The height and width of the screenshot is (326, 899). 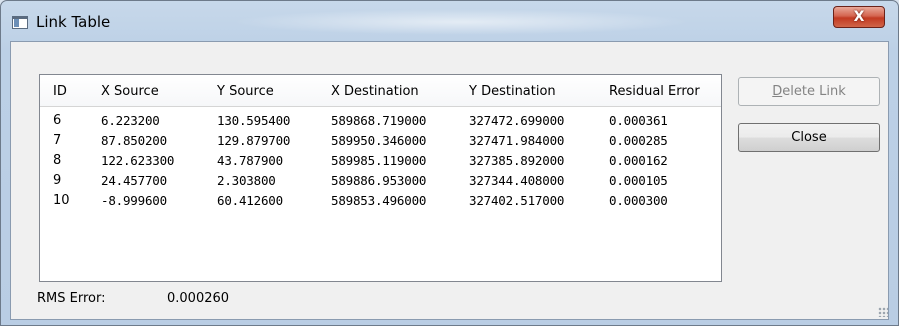 What do you see at coordinates (883, 312) in the screenshot?
I see `resize-grip-icon` at bounding box center [883, 312].